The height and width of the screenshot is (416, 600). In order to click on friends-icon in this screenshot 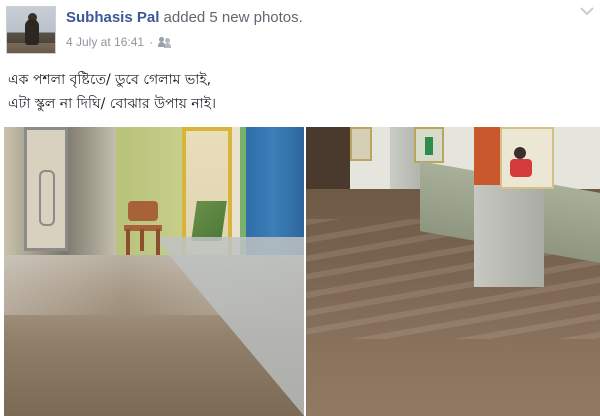, I will do `click(165, 42)`.